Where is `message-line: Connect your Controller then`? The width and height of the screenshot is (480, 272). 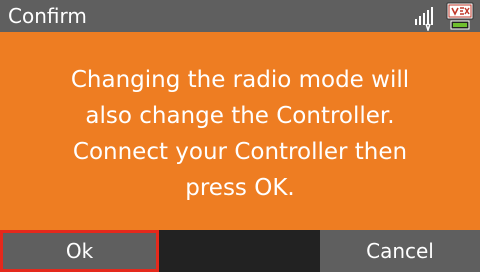
message-line: Connect your Controller then is located at coordinates (240, 152).